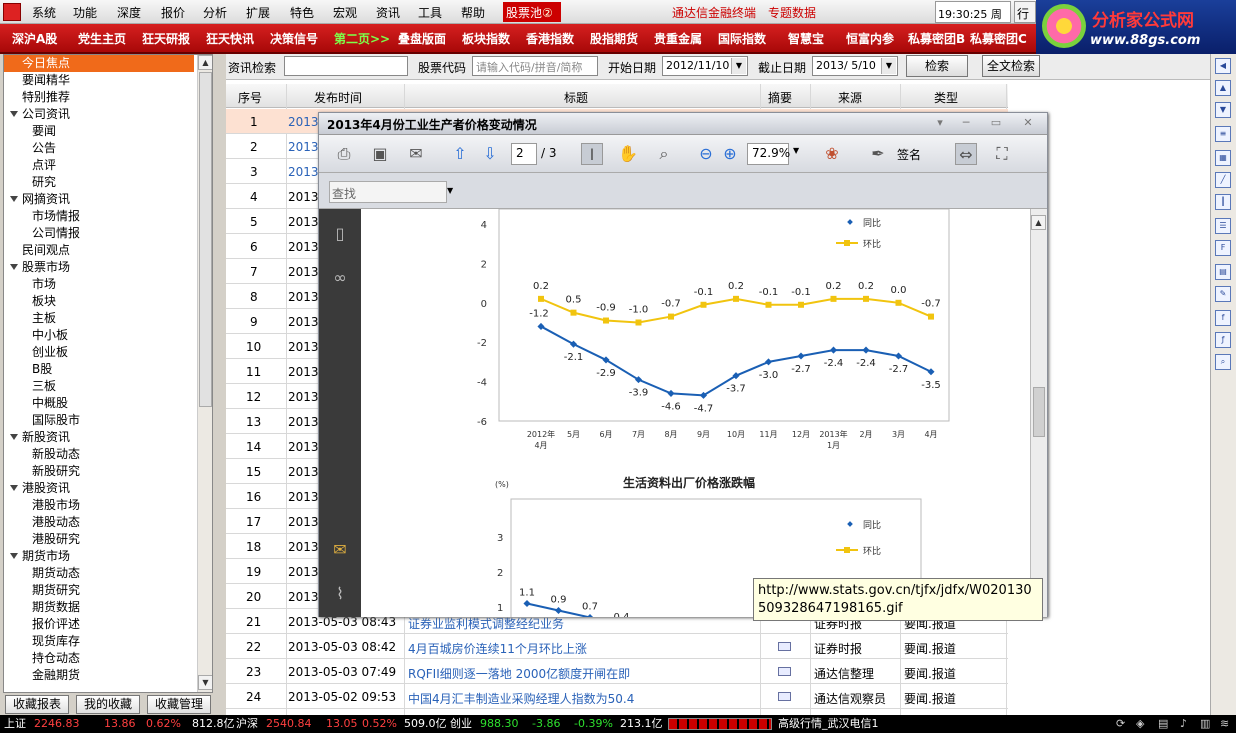 Image resolution: width=1236 pixels, height=733 pixels. Describe the element at coordinates (340, 234) in the screenshot. I see `pages-icon: ▯` at that location.